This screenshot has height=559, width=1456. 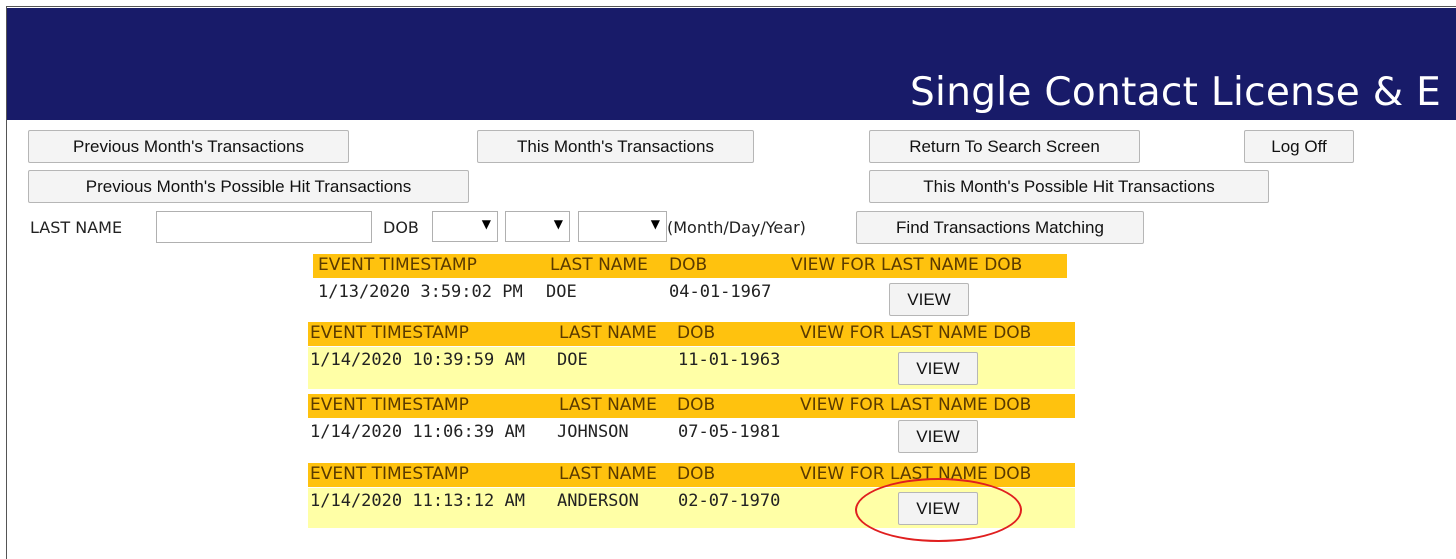 What do you see at coordinates (417, 501) in the screenshot?
I see `row-timestamp: 1/14/2020 11:13:12 AM` at bounding box center [417, 501].